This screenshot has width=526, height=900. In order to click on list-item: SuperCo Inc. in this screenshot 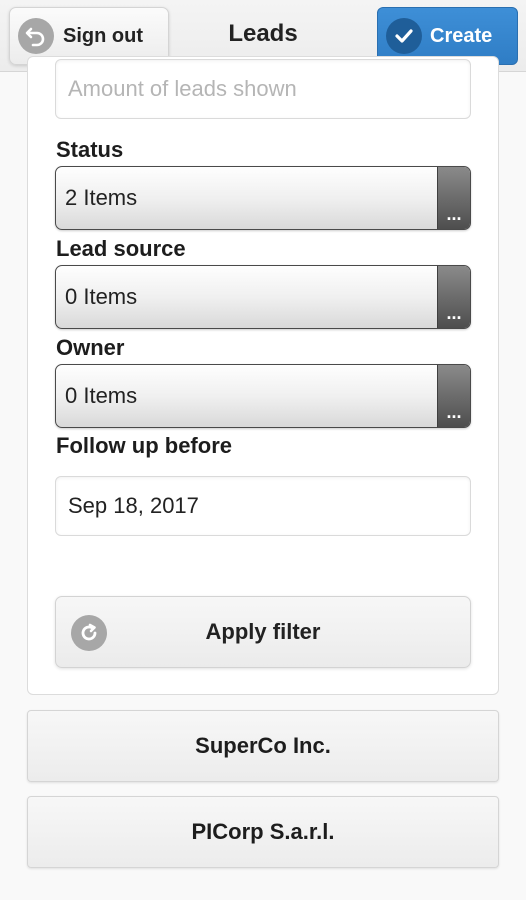, I will do `click(263, 746)`.